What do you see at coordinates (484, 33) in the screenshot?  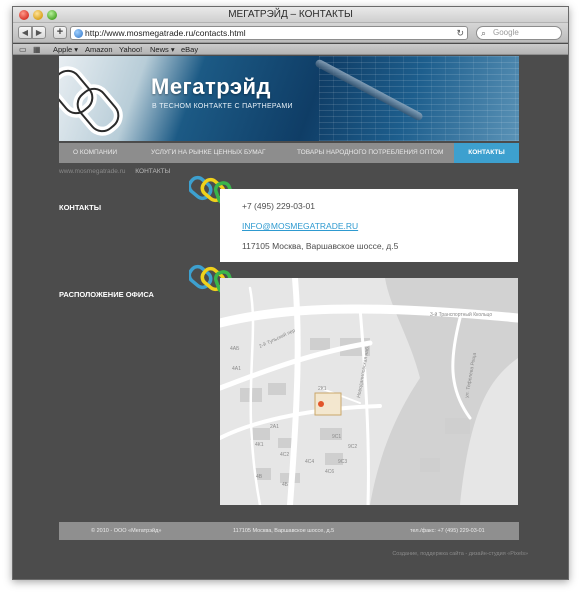 I see `search-icon: ⌕` at bounding box center [484, 33].